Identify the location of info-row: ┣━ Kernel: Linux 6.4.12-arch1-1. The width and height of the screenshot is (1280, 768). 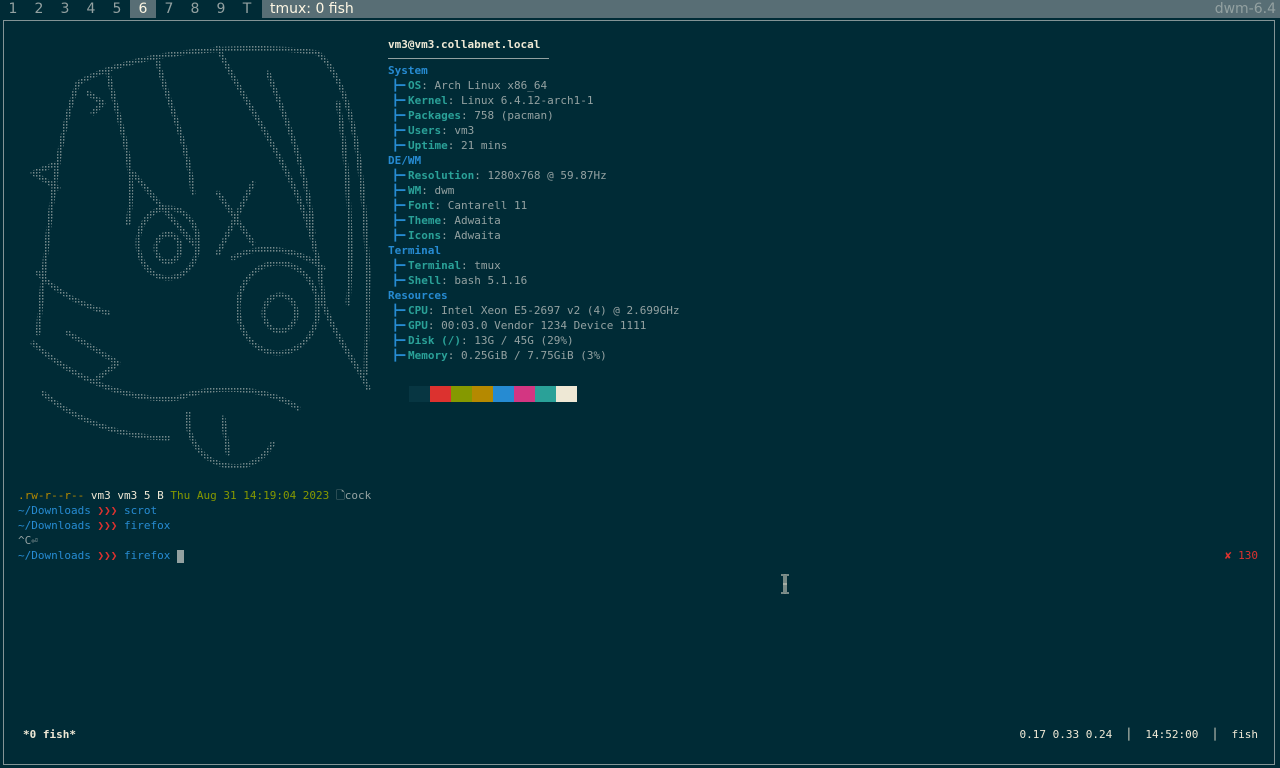
(598, 100).